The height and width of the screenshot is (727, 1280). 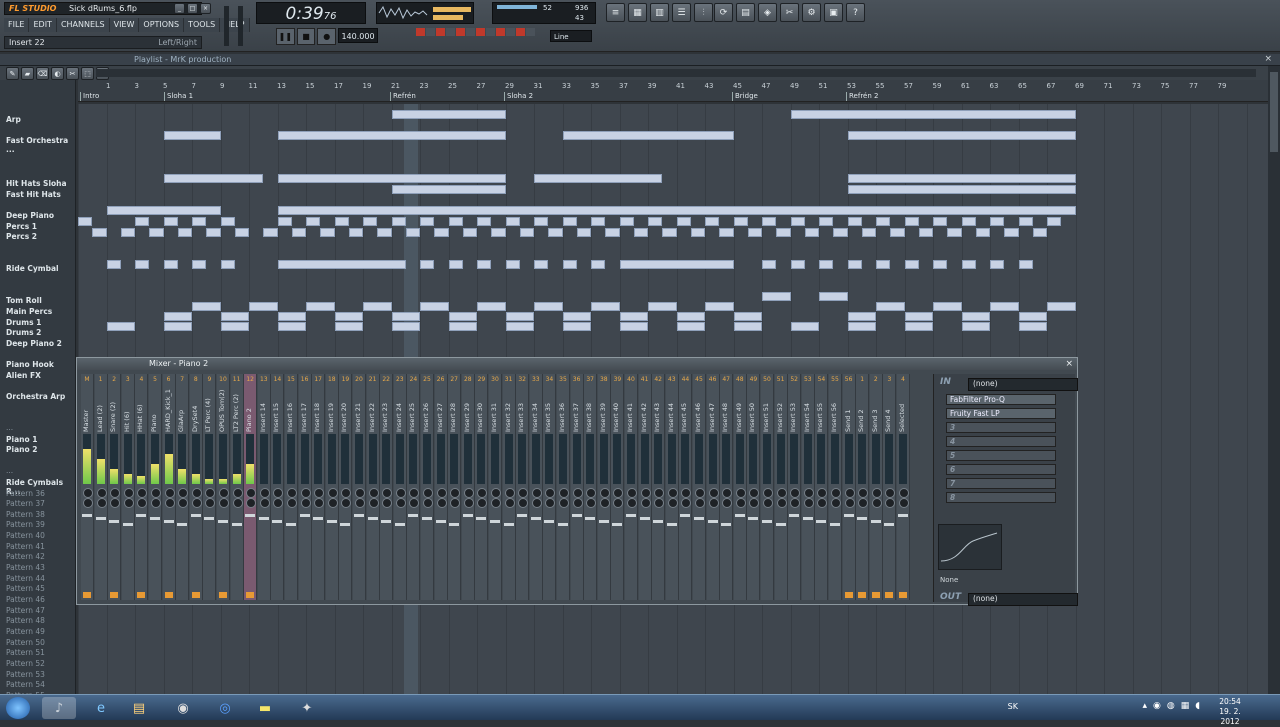 What do you see at coordinates (25, 503) in the screenshot?
I see `track-name: Pattern 37` at bounding box center [25, 503].